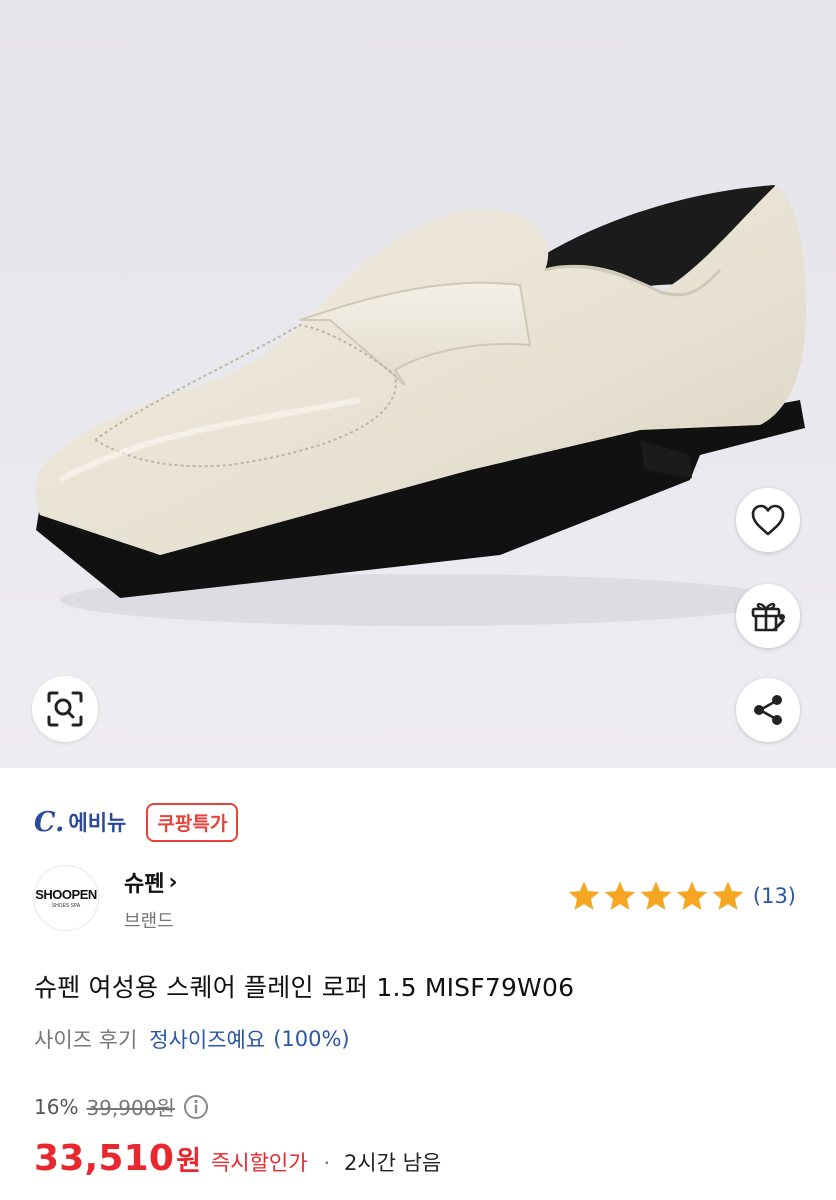 The image size is (836, 1200). I want to click on brand-label: 브랜드, so click(149, 921).